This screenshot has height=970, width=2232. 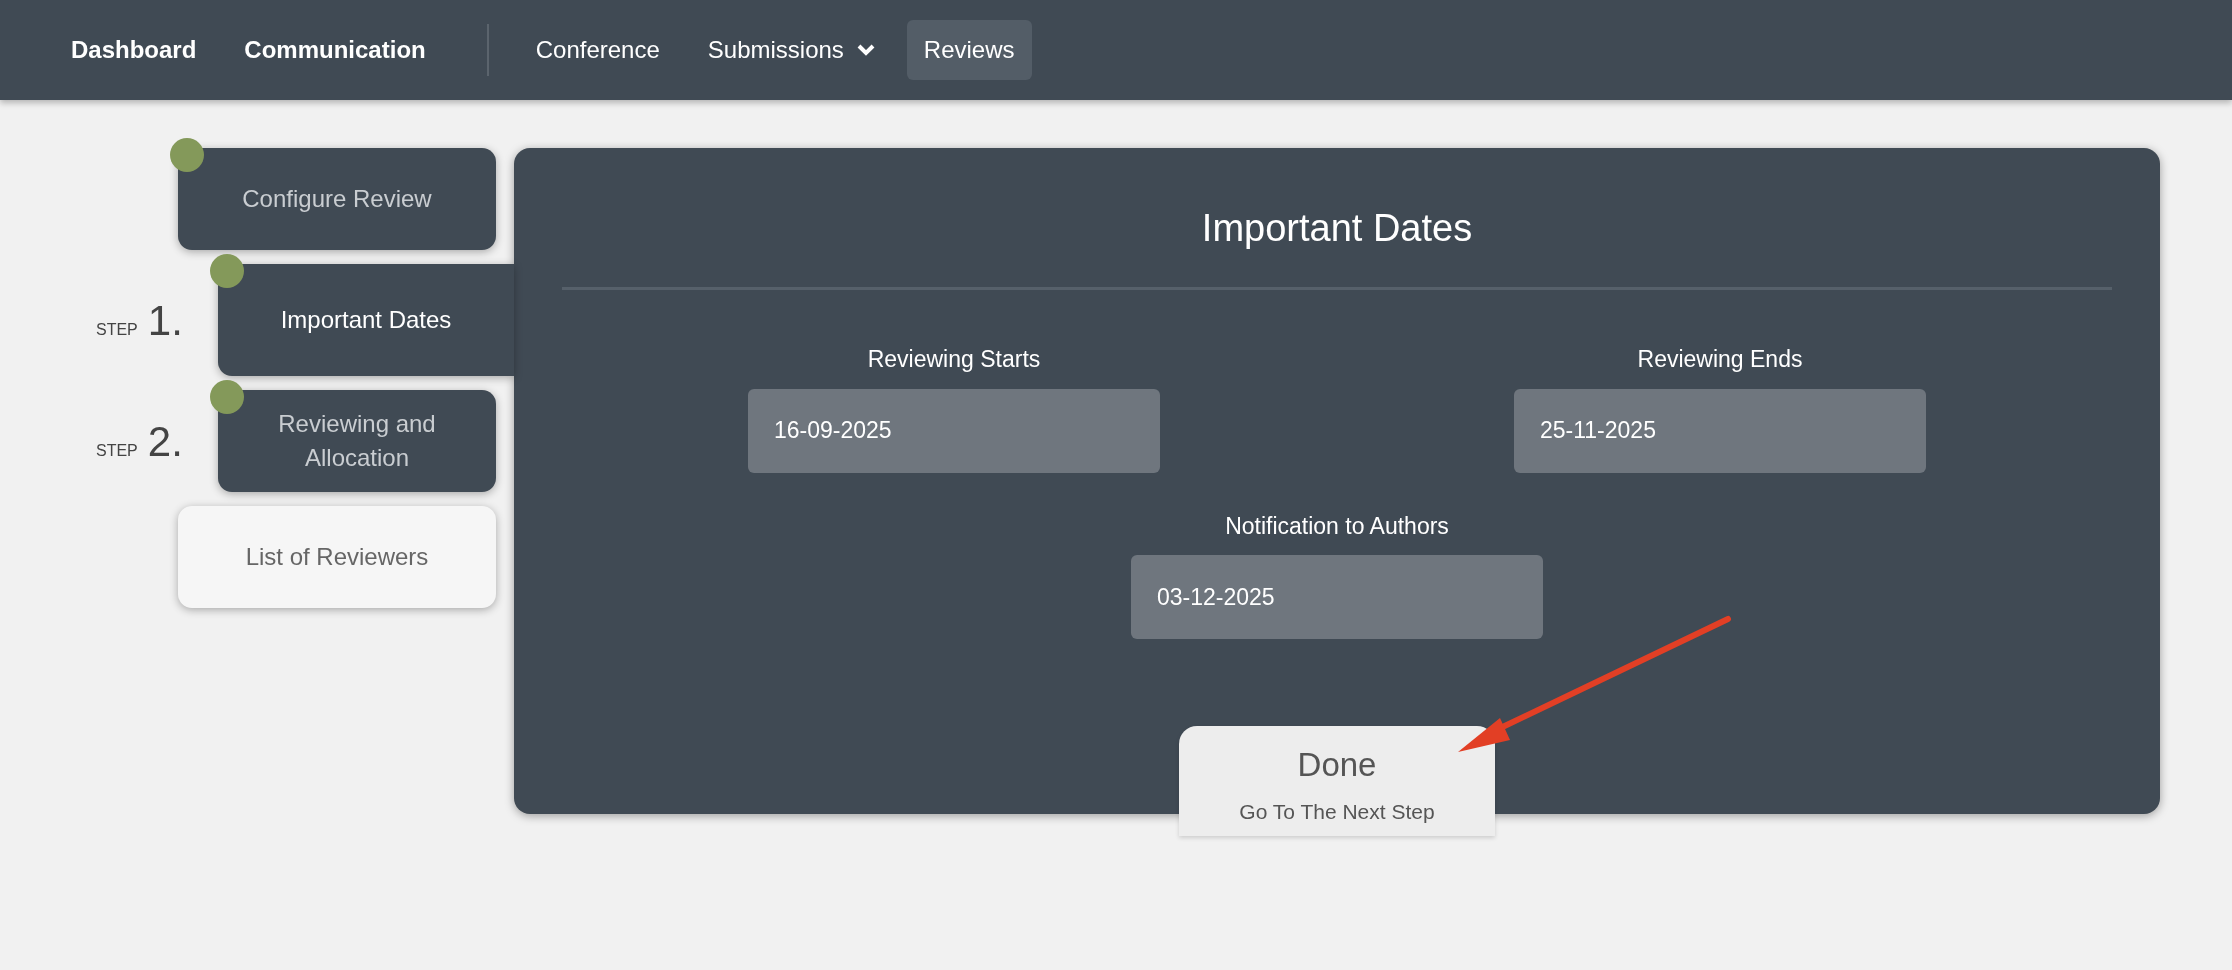 What do you see at coordinates (165, 320) in the screenshot?
I see `step-number: 1.` at bounding box center [165, 320].